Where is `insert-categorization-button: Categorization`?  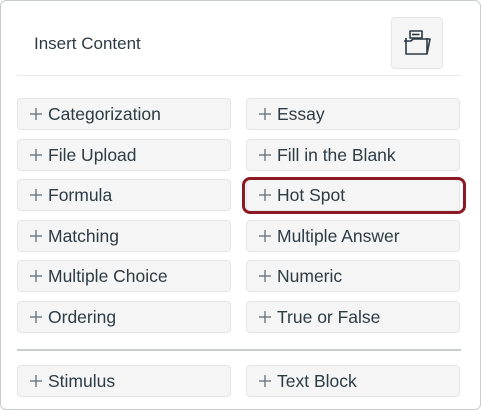 insert-categorization-button: Categorization is located at coordinates (124, 114).